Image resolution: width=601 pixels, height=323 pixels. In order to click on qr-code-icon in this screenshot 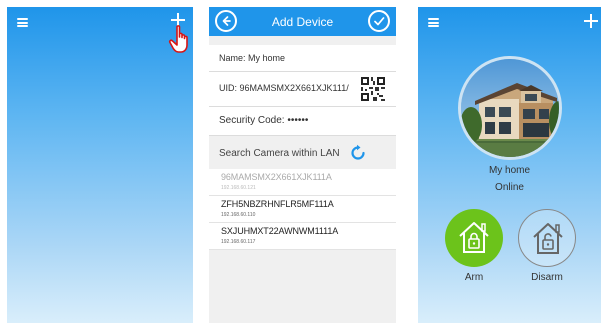, I will do `click(373, 89)`.